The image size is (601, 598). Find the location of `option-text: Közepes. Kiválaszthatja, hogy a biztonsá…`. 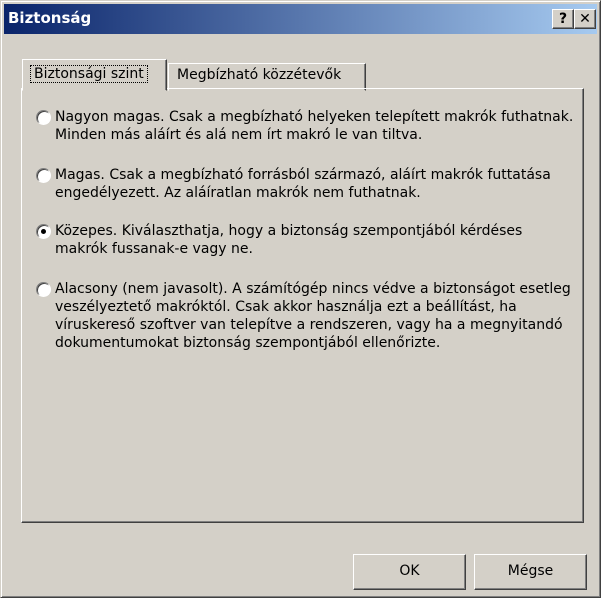

option-text: Közepes. Kiválaszthatja, hogy a biztonsá… is located at coordinates (289, 240).